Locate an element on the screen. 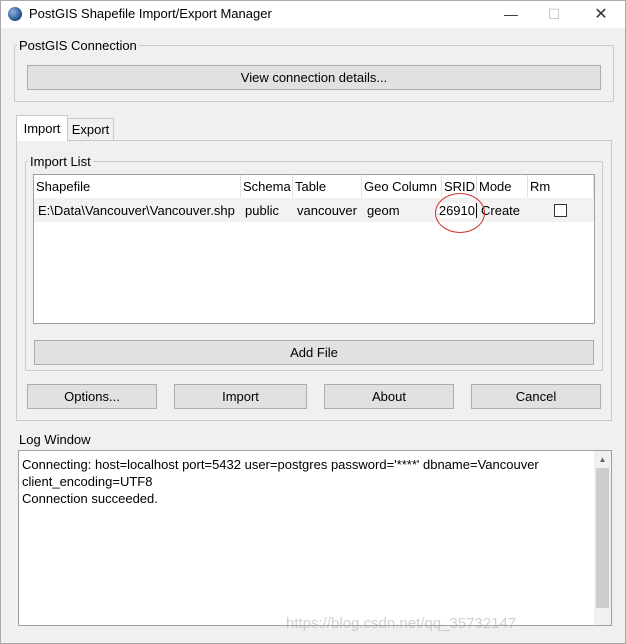  column-header-schema: Schema is located at coordinates (267, 186).